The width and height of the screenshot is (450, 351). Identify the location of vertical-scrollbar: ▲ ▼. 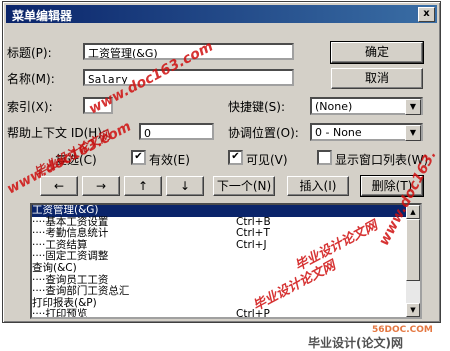
(413, 261).